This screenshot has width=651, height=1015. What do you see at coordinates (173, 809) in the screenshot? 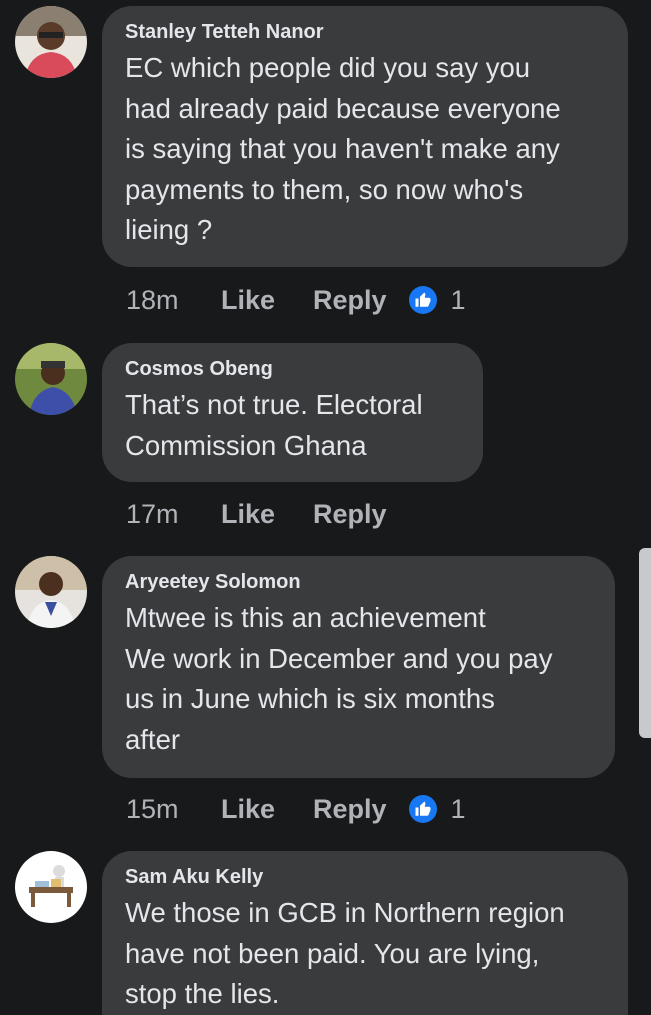
I see `comment-timestamp: 15m` at bounding box center [173, 809].